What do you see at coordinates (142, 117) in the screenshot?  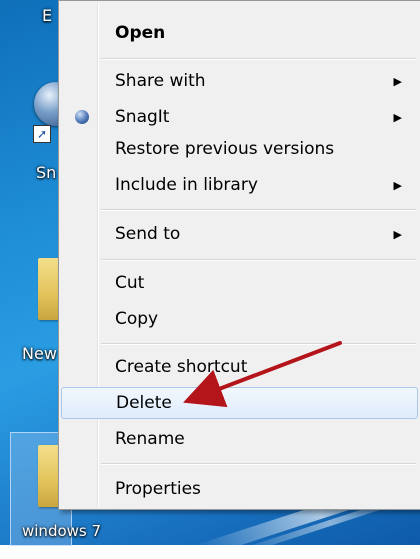 I see `menu-item-label: SnagIt` at bounding box center [142, 117].